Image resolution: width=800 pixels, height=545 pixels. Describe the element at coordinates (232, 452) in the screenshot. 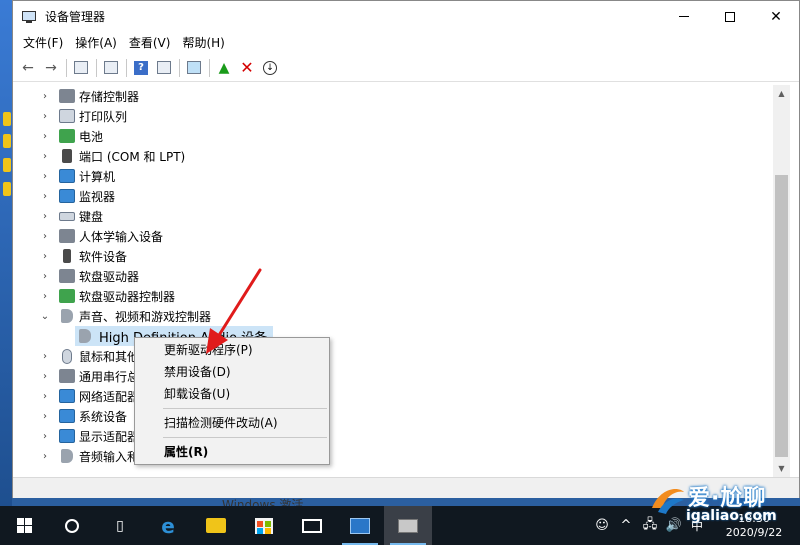

I see `context-properties: 属性(R)` at that location.